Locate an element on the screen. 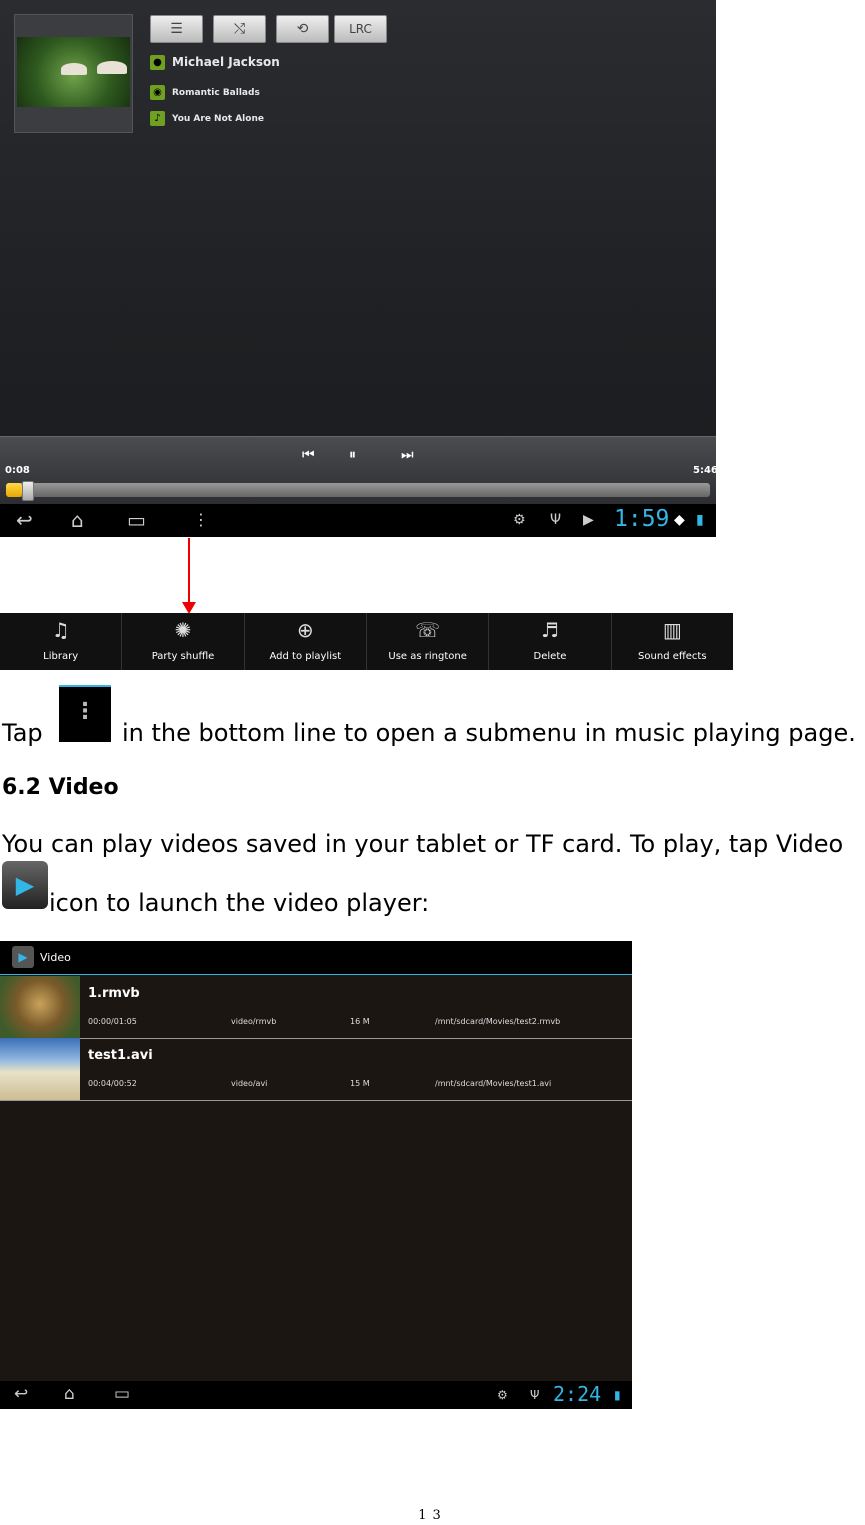  tap-instruction-start: Tap is located at coordinates (22, 733).